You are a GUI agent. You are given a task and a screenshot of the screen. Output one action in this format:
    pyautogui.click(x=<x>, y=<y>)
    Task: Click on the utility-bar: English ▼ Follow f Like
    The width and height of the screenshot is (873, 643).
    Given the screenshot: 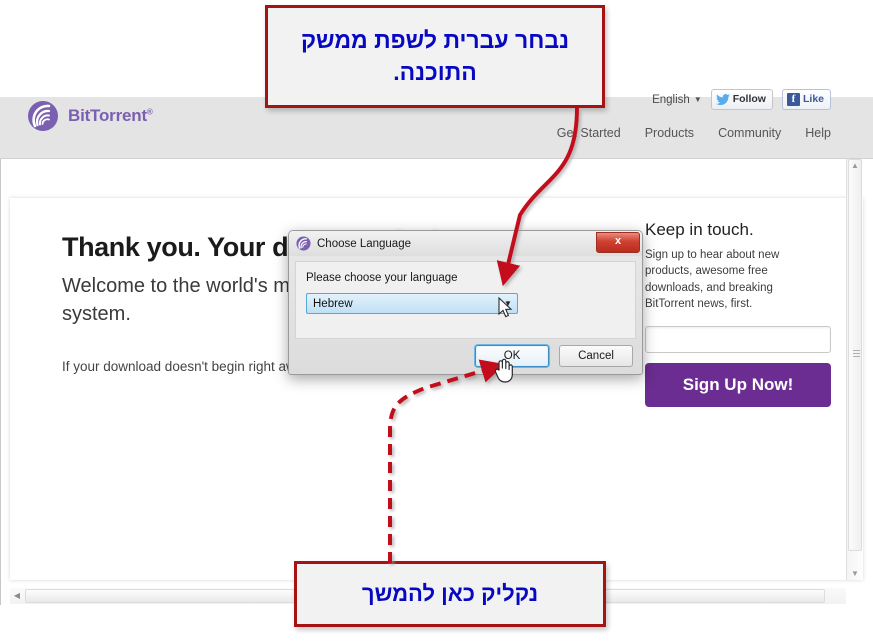 What is the action you would take?
    pyautogui.click(x=741, y=99)
    